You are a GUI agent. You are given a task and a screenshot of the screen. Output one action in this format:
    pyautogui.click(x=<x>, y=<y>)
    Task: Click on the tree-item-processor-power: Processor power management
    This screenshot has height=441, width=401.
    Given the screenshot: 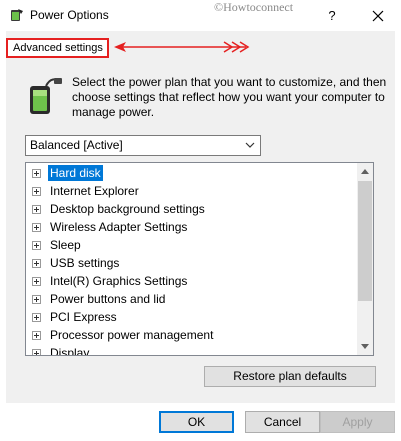 What is the action you would take?
    pyautogui.click(x=123, y=335)
    